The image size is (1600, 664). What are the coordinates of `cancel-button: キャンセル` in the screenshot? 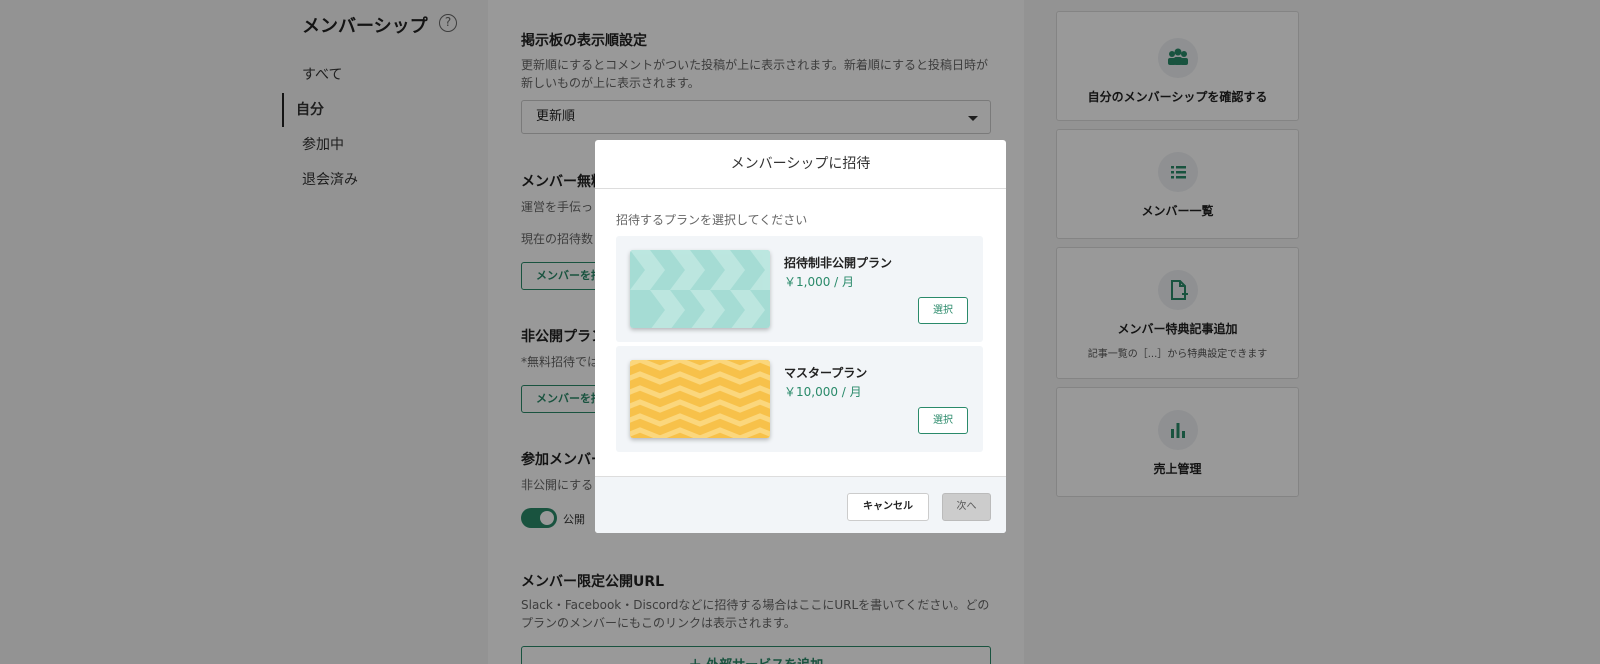 It's located at (888, 507).